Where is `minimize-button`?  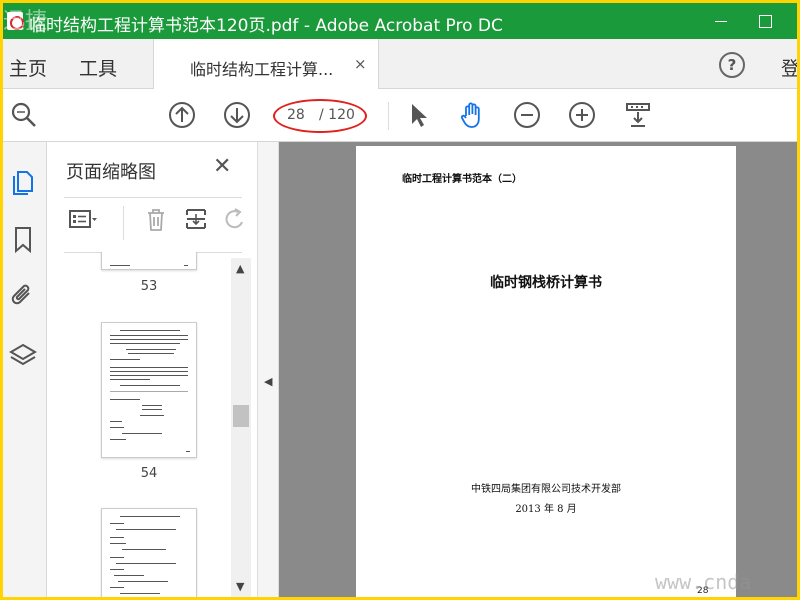
minimize-button is located at coordinates (721, 21).